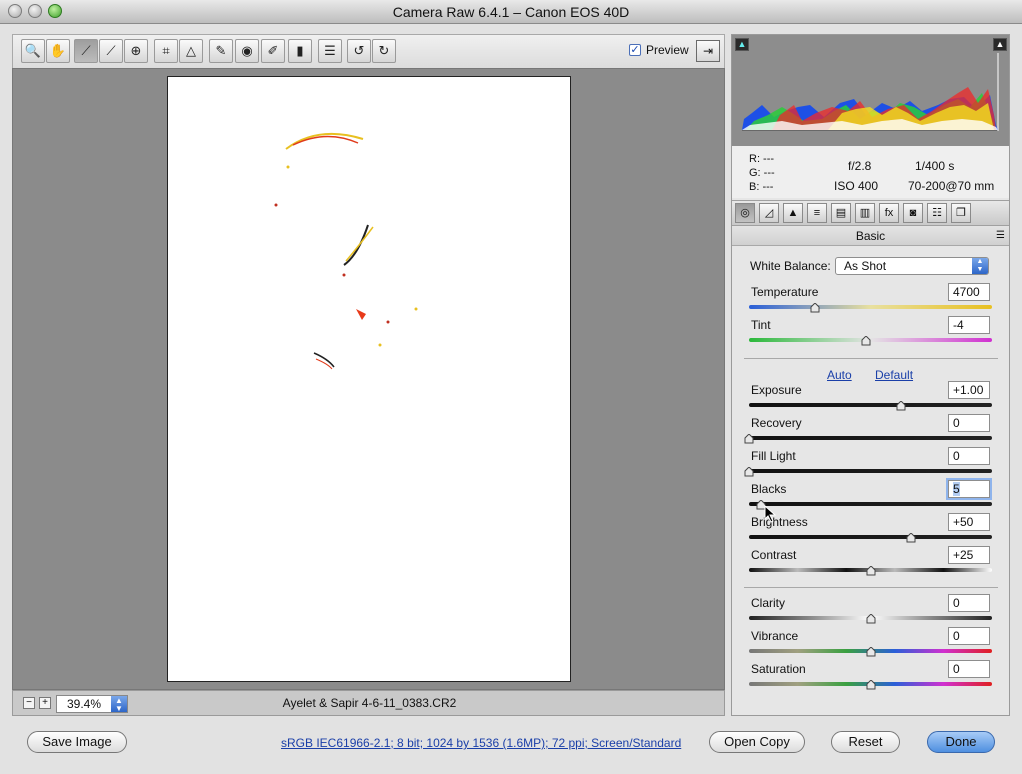 This screenshot has height=774, width=1022. I want to click on fill-light-slider, so click(868, 472).